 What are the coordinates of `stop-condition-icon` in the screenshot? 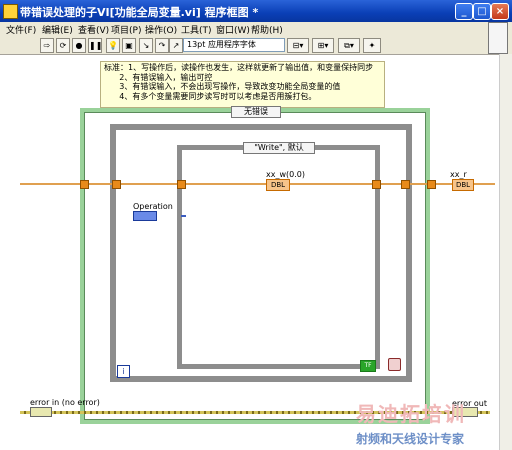 It's located at (394, 364).